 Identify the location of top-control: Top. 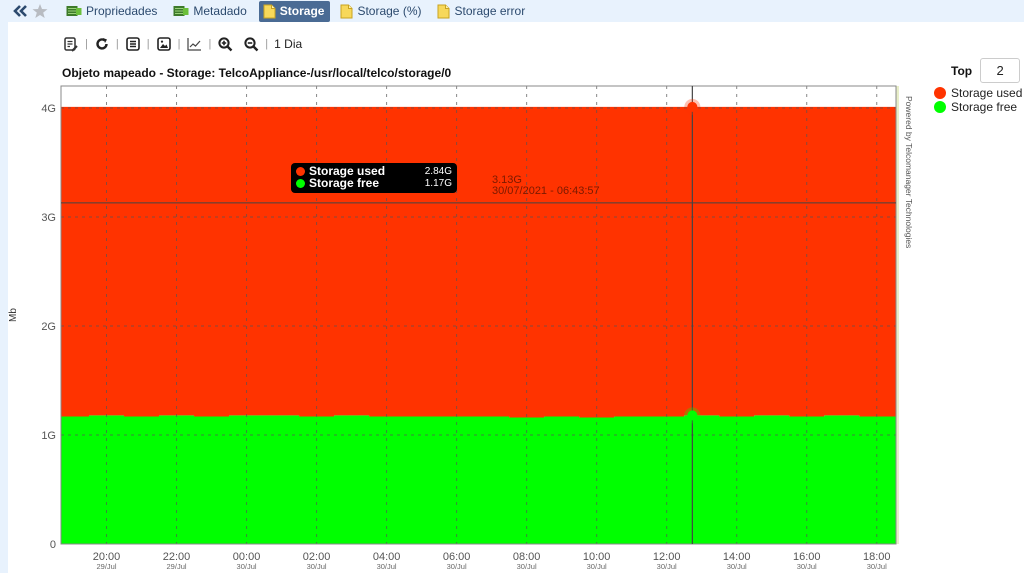
(986, 70).